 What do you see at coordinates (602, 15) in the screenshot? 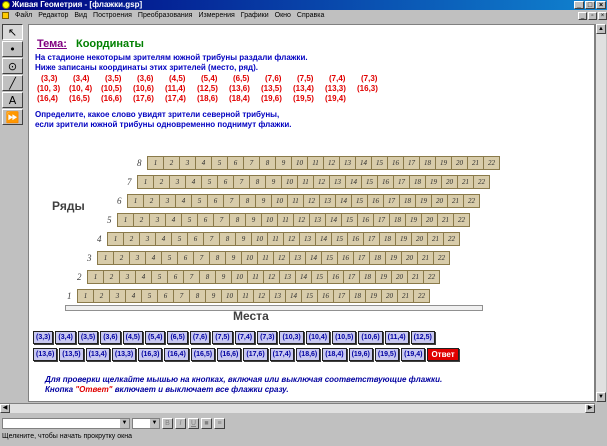
I see `doc-close-button: ×` at bounding box center [602, 15].